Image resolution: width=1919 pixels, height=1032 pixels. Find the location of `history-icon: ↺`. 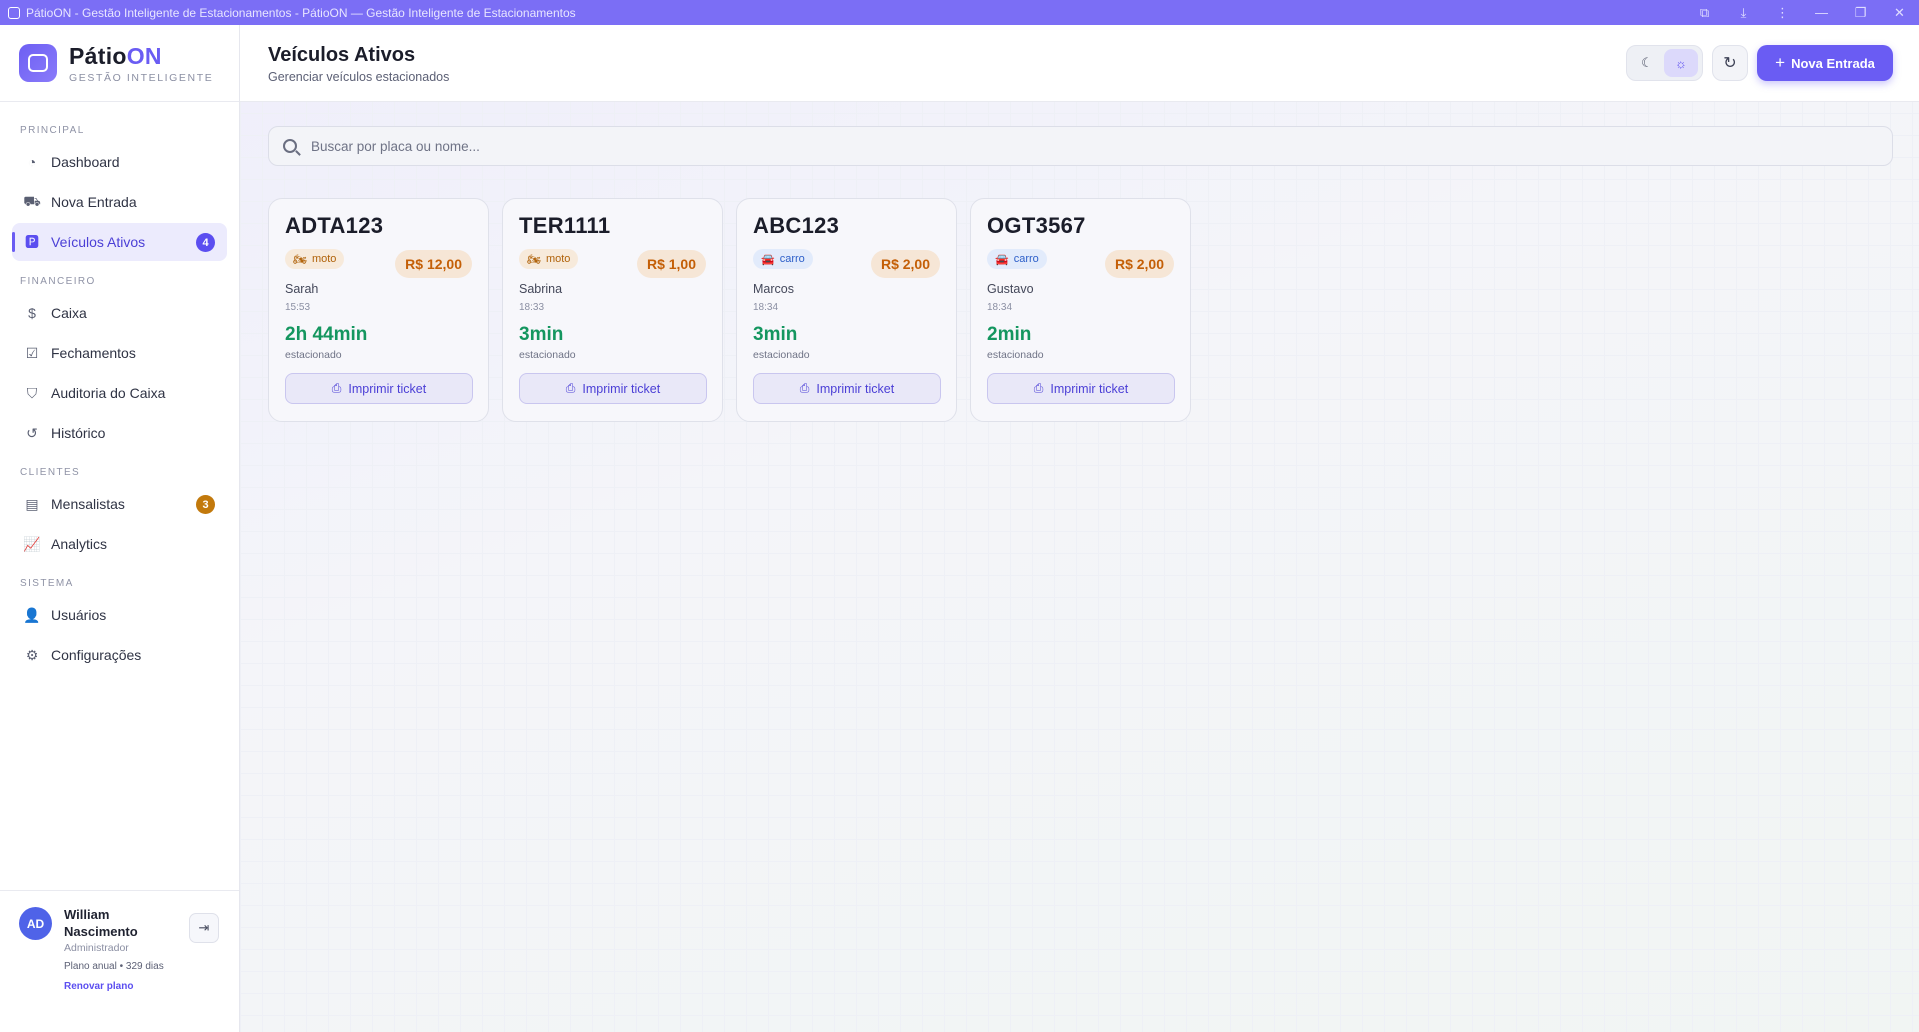

history-icon: ↺ is located at coordinates (32, 432).